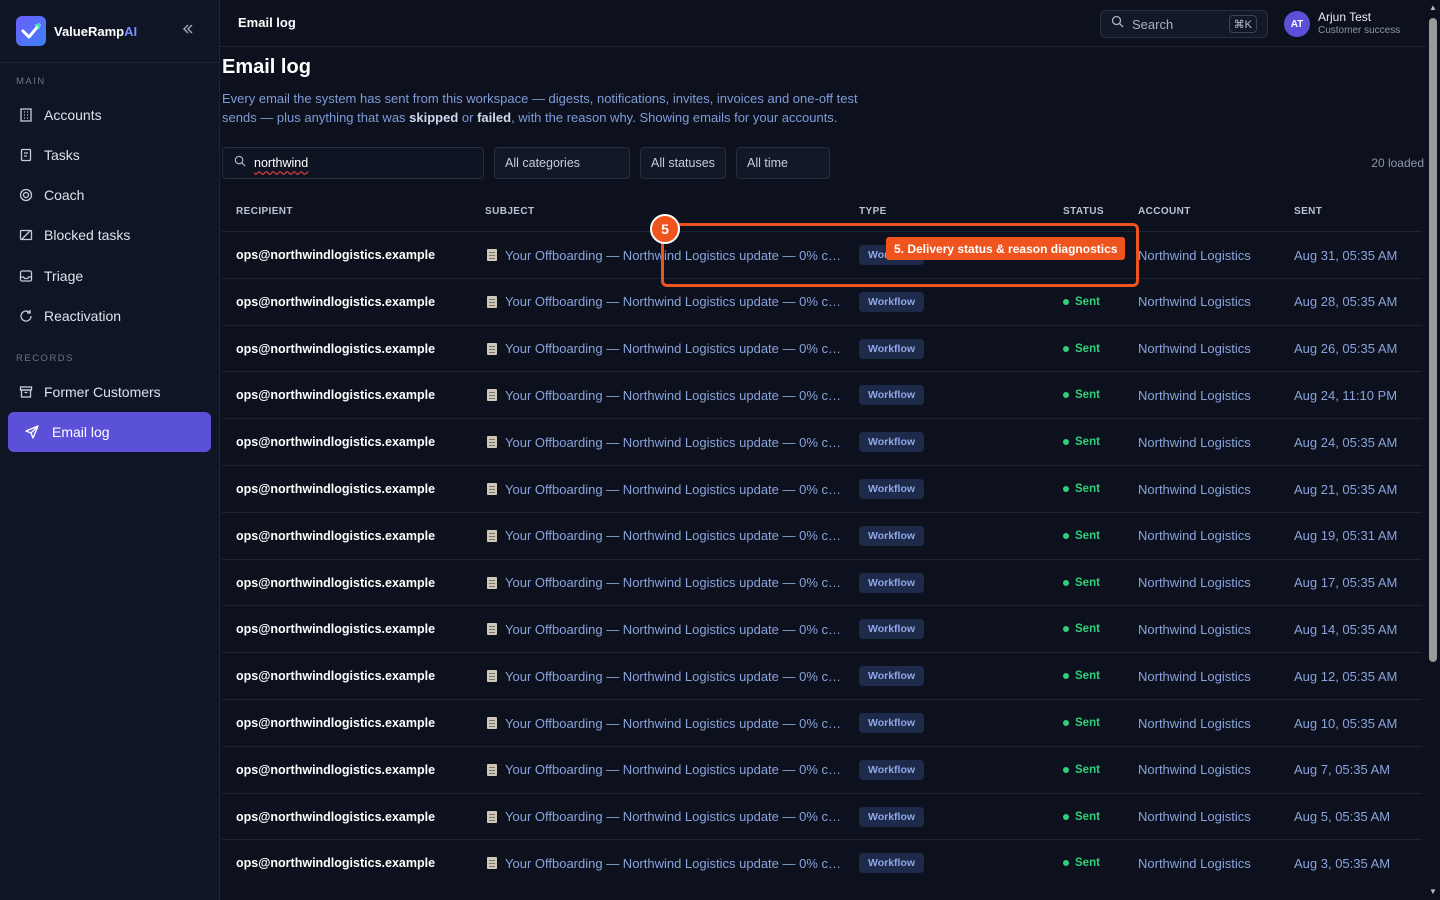  Describe the element at coordinates (873, 211) in the screenshot. I see `header-type: TYPE` at that location.